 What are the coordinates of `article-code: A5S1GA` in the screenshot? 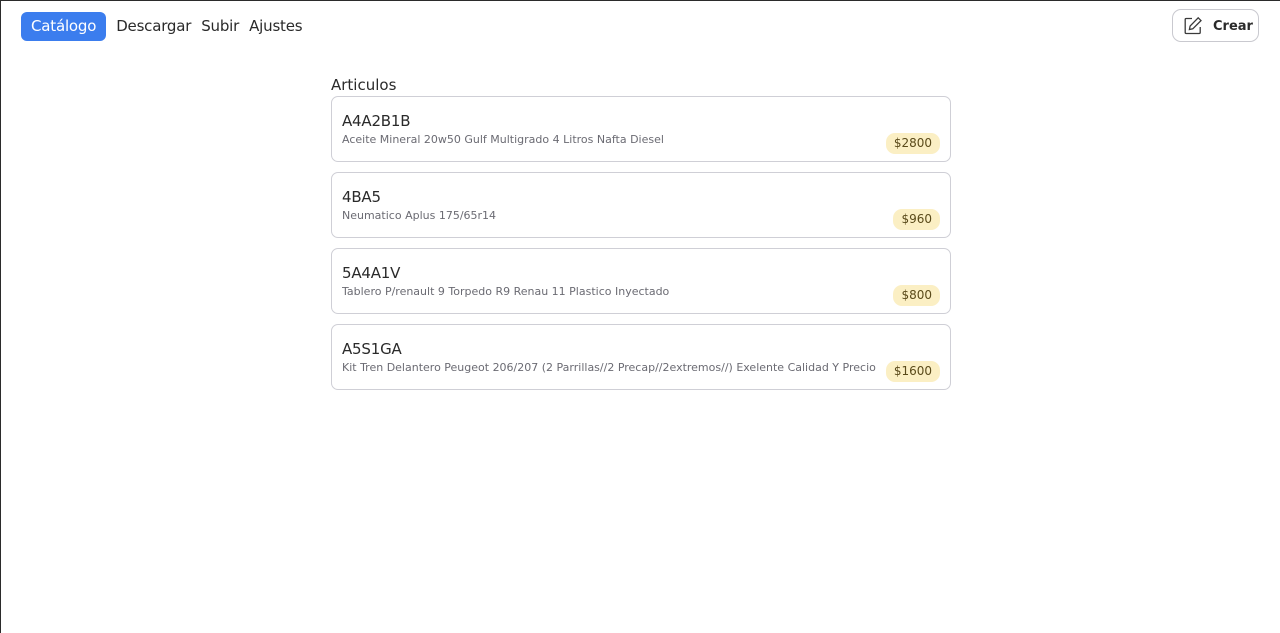 It's located at (372, 349).